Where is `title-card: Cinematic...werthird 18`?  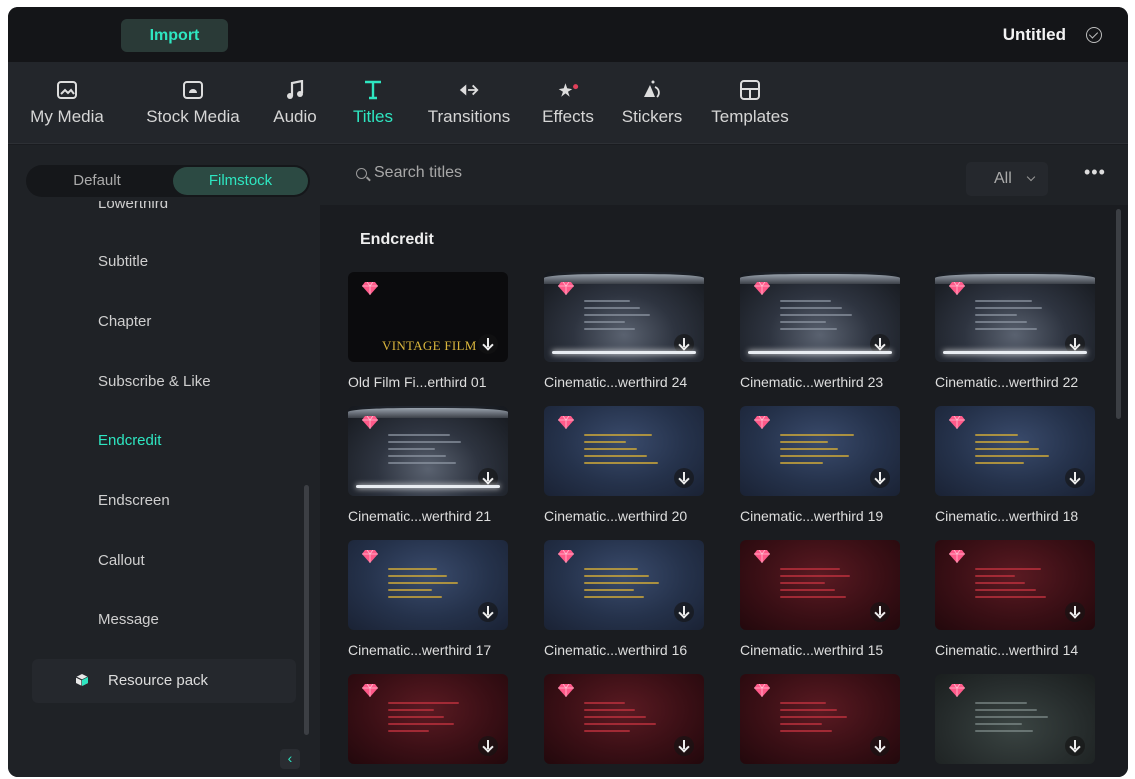
title-card: Cinematic...werthird 18 is located at coordinates (1015, 465).